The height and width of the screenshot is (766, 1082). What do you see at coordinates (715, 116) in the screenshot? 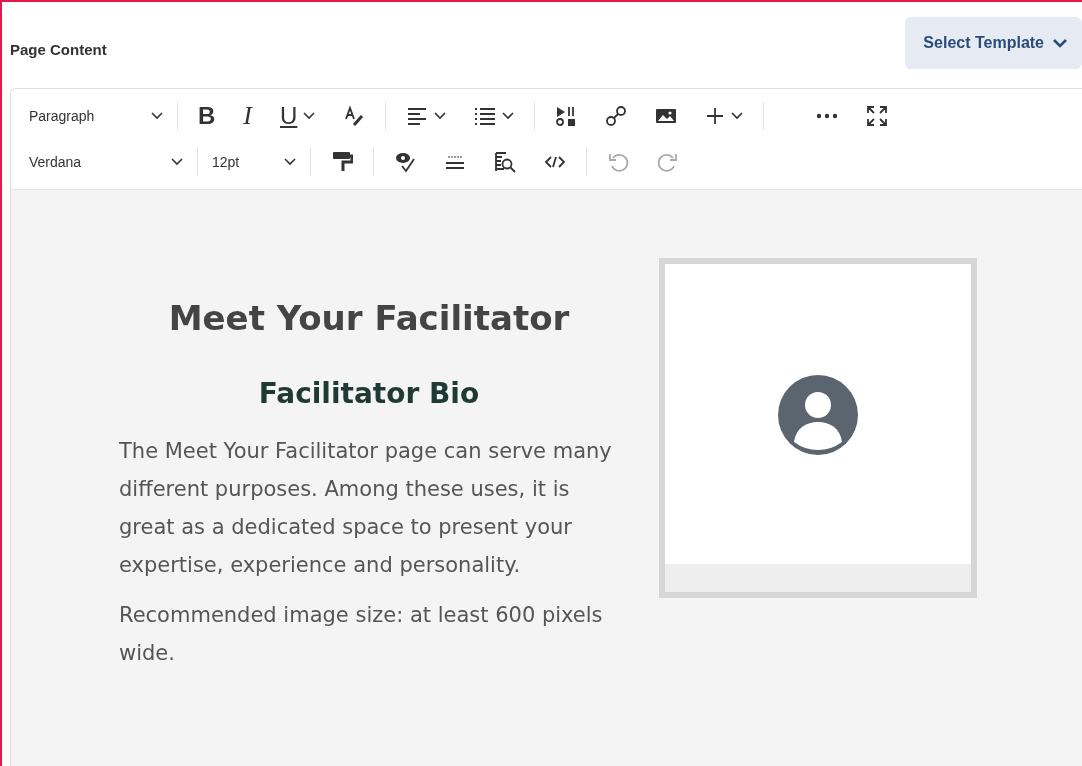
I see `plus-icon` at bounding box center [715, 116].